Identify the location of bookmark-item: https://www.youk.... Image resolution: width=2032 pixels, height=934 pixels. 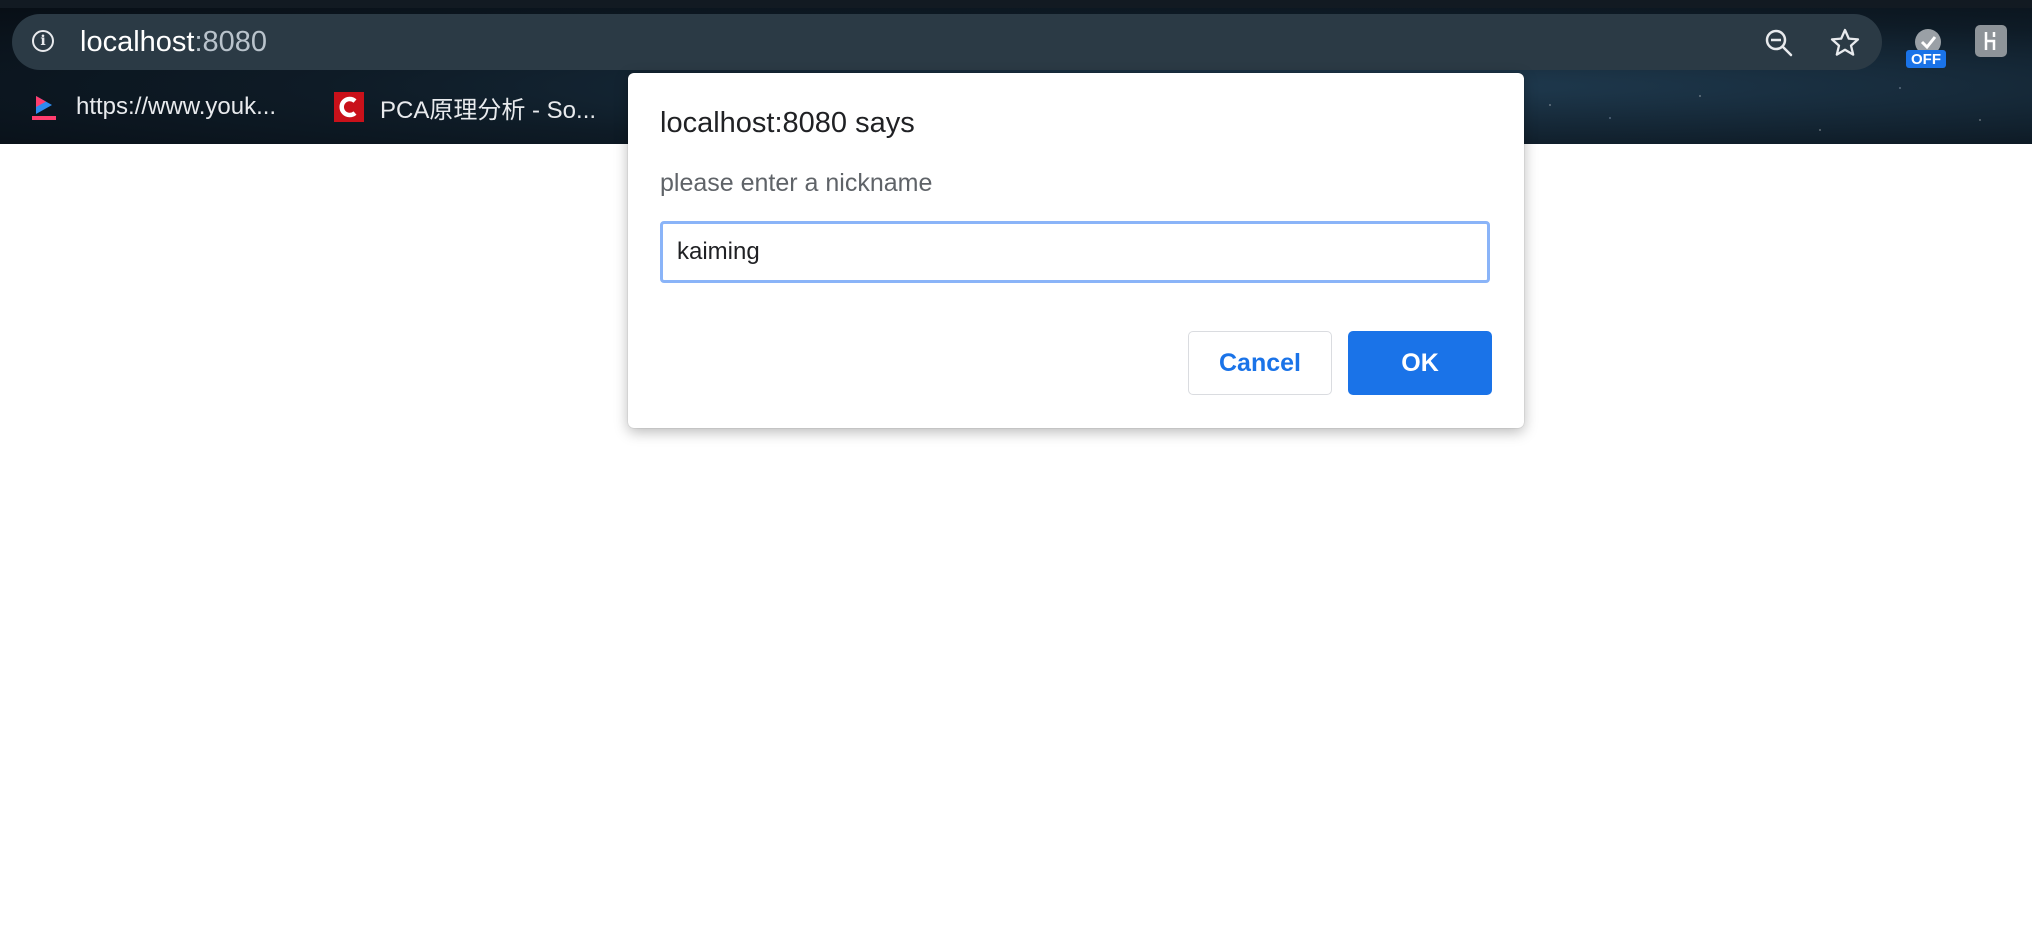
(153, 107).